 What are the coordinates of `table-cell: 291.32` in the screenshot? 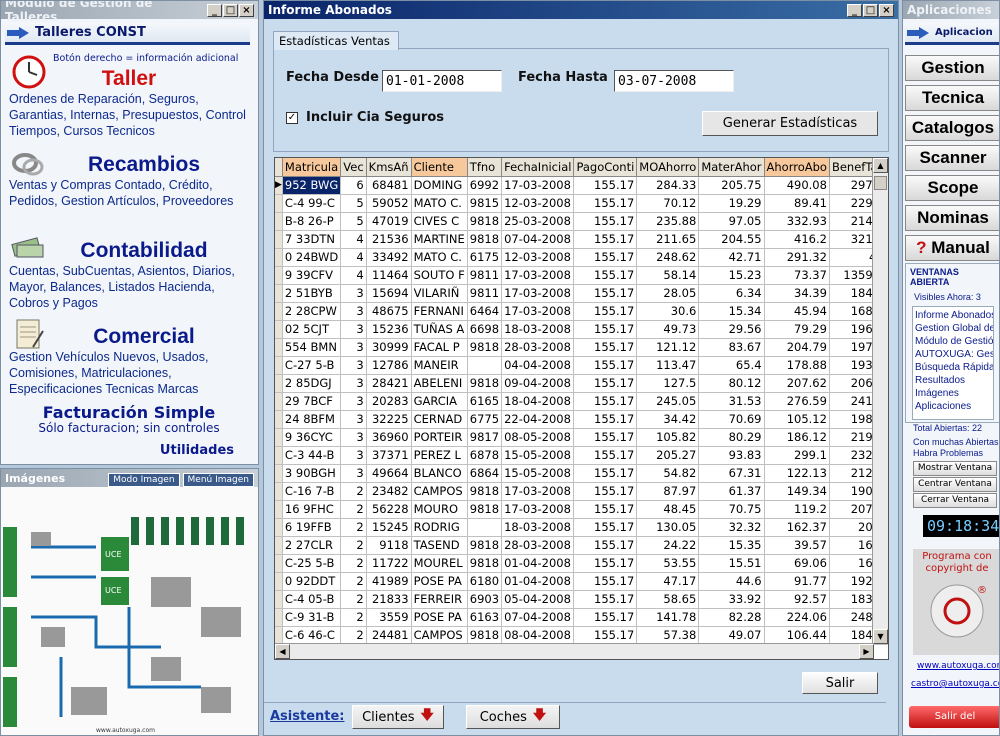 It's located at (797, 257).